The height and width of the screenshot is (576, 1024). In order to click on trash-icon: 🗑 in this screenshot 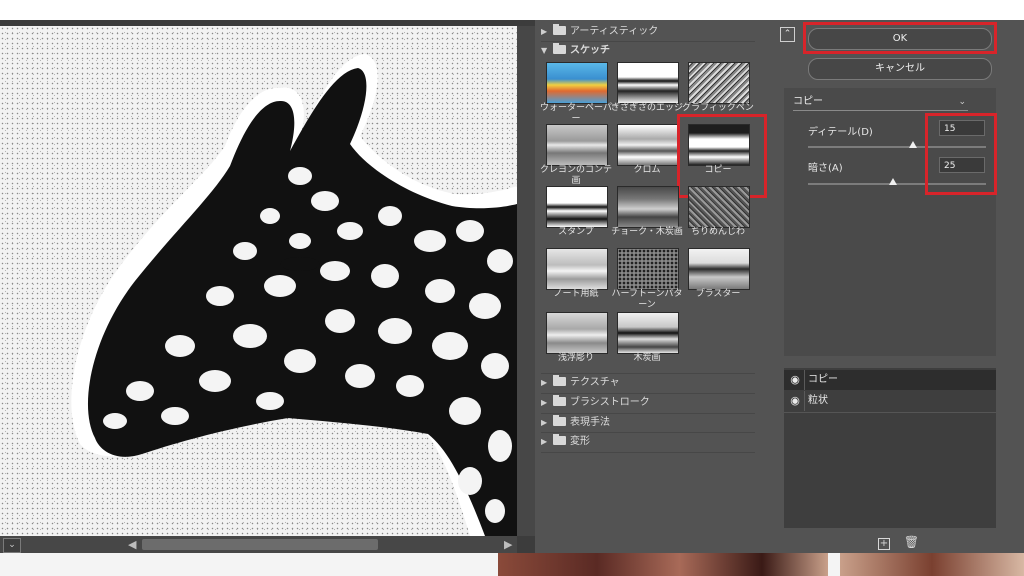, I will do `click(911, 542)`.